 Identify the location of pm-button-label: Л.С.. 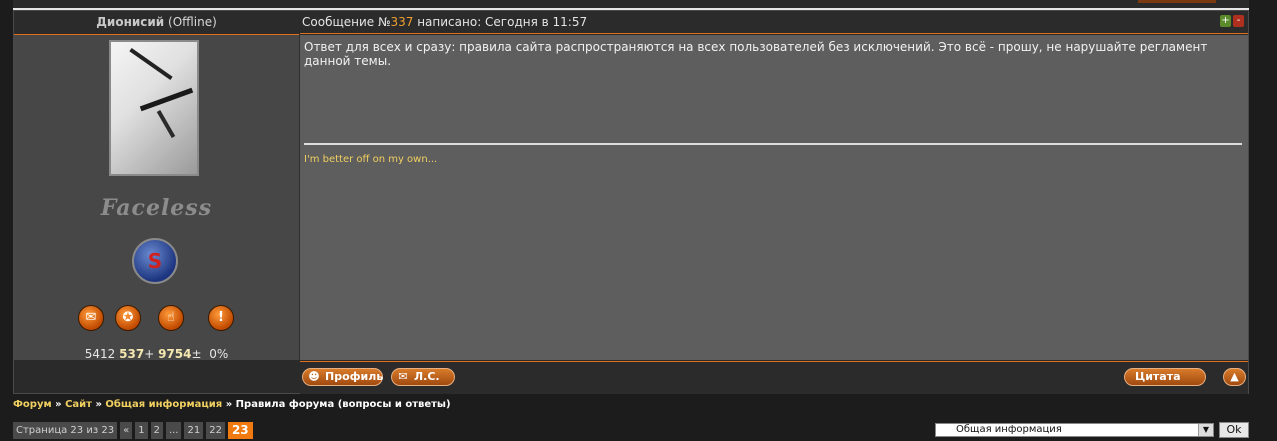
(427, 376).